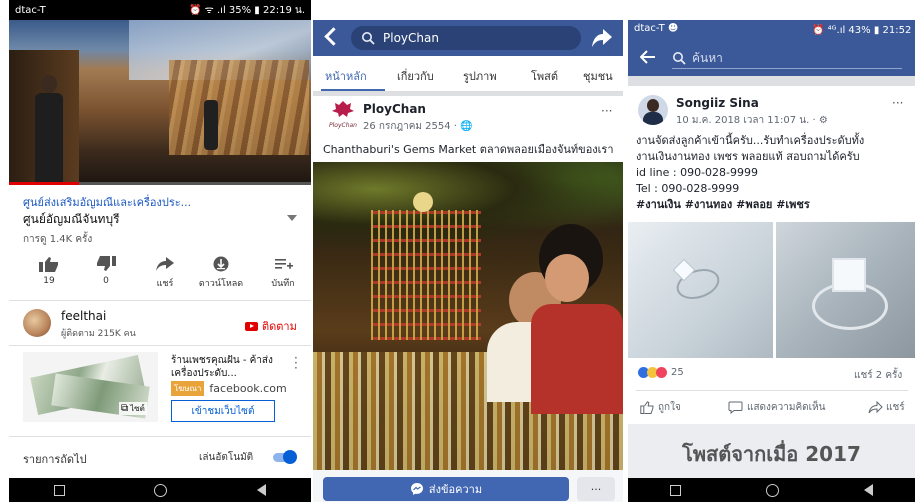  I want to click on youtube-logo-icon, so click(251, 326).